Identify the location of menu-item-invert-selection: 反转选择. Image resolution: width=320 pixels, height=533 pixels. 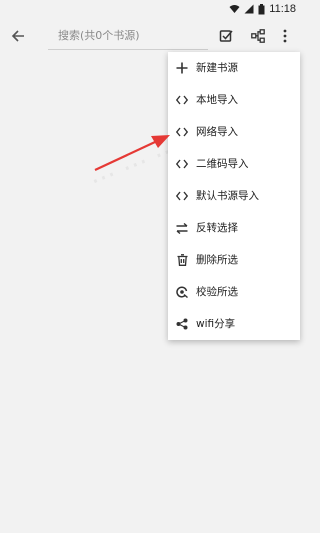
(234, 228).